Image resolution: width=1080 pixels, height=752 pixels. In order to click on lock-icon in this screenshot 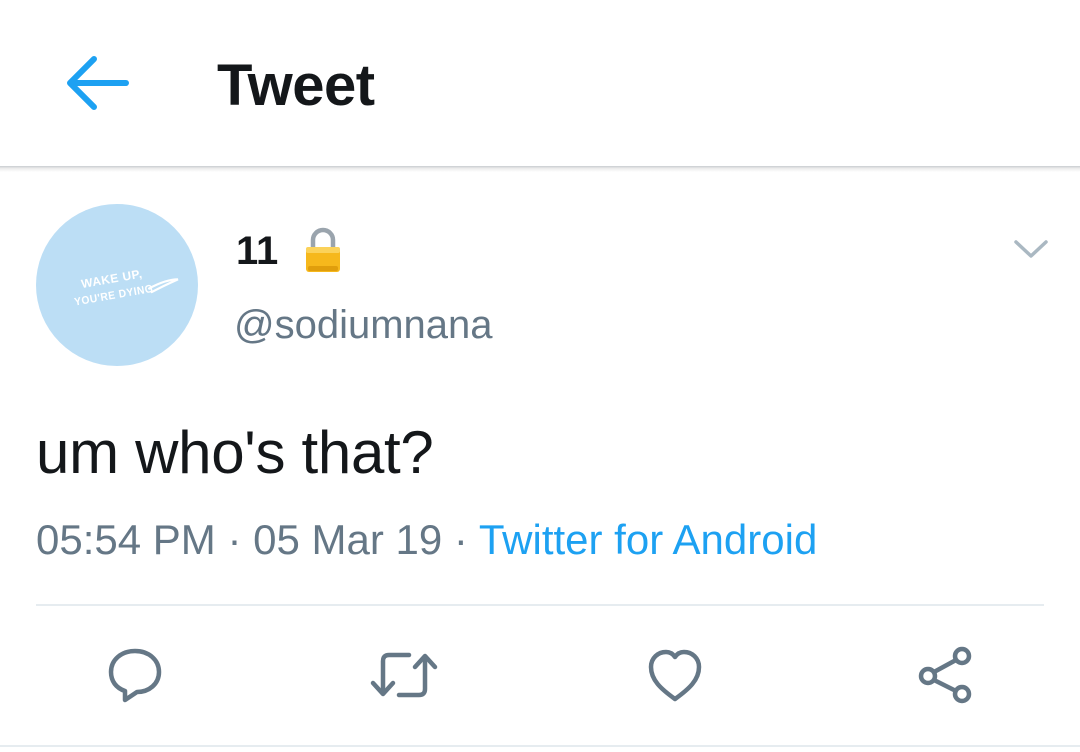, I will do `click(323, 250)`.